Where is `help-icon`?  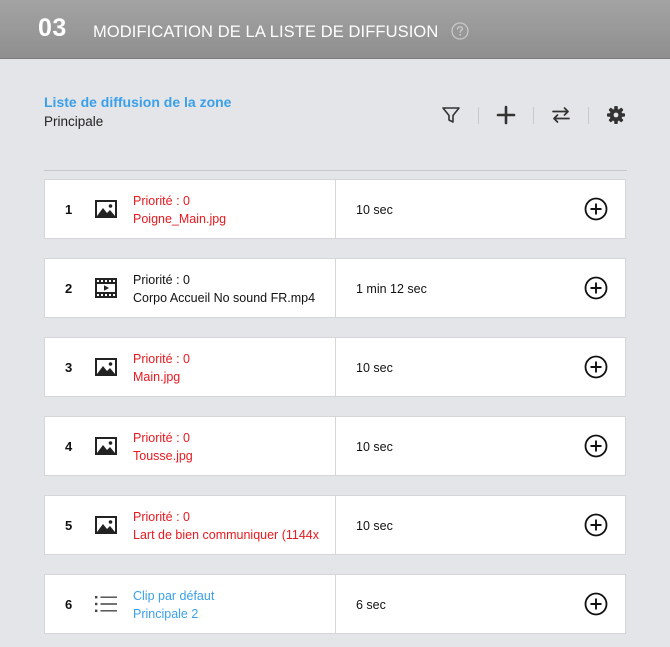 help-icon is located at coordinates (460, 31).